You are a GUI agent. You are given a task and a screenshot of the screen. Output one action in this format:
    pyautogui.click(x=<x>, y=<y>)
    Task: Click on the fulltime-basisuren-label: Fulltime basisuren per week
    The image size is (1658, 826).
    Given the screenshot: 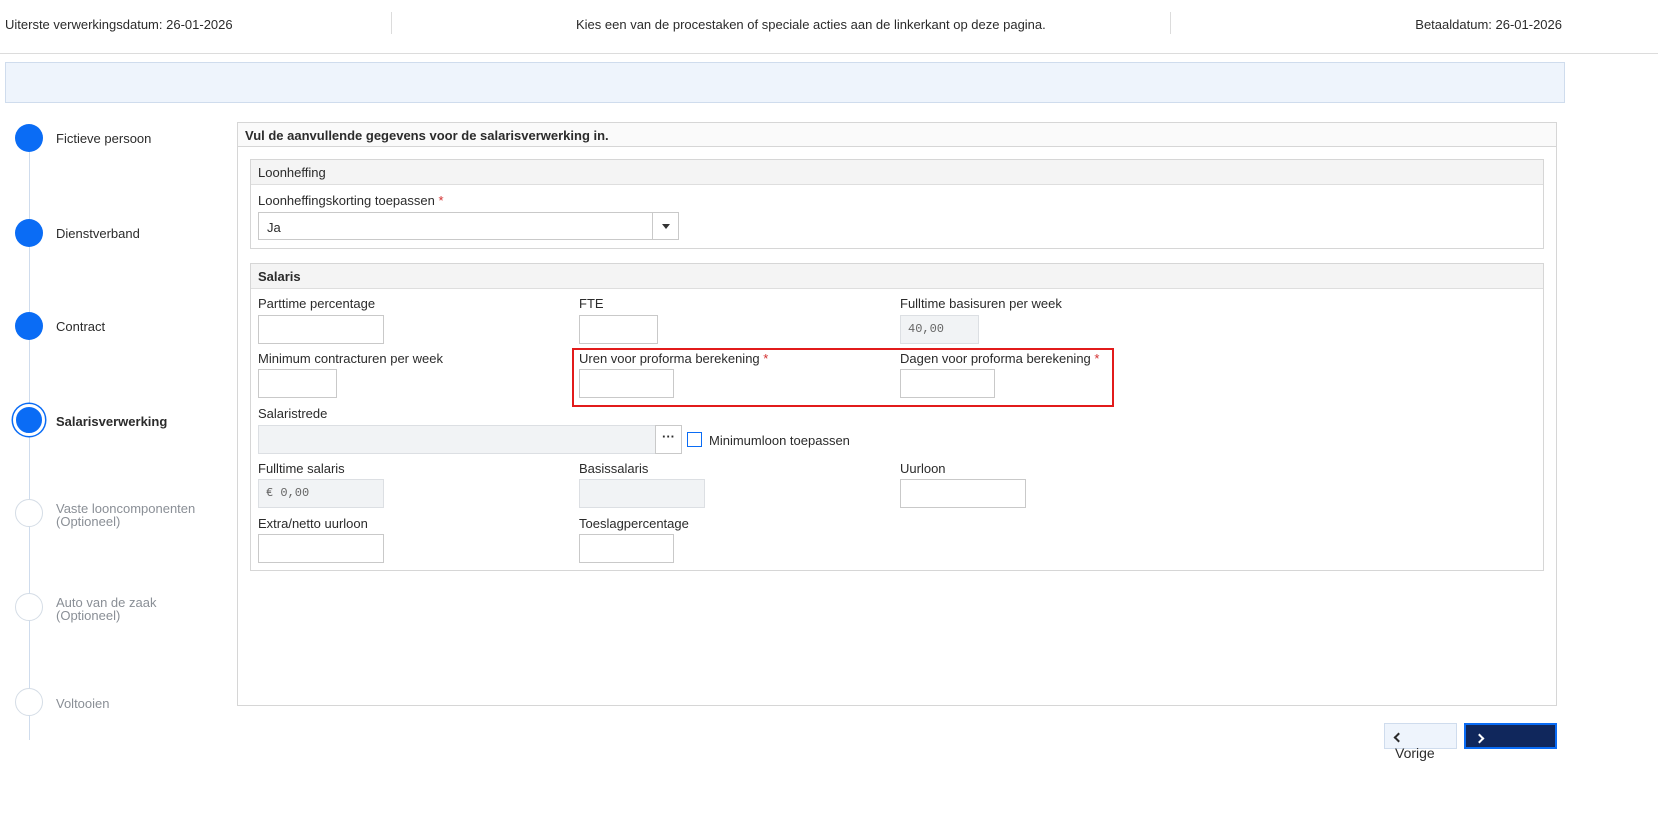 What is the action you would take?
    pyautogui.click(x=981, y=303)
    